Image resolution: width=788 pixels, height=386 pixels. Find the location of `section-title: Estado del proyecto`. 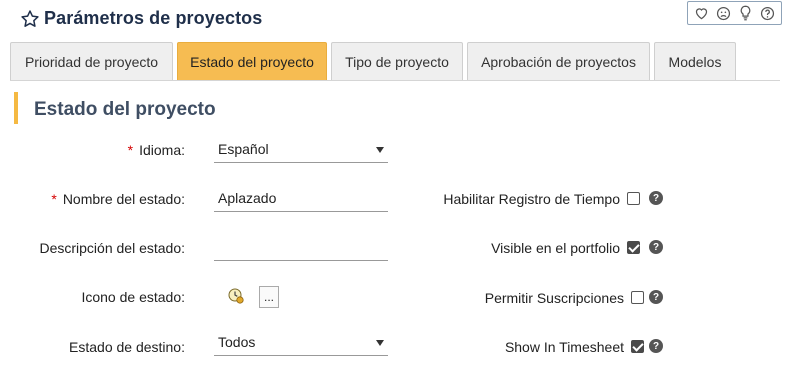

section-title: Estado del proyecto is located at coordinates (125, 109).